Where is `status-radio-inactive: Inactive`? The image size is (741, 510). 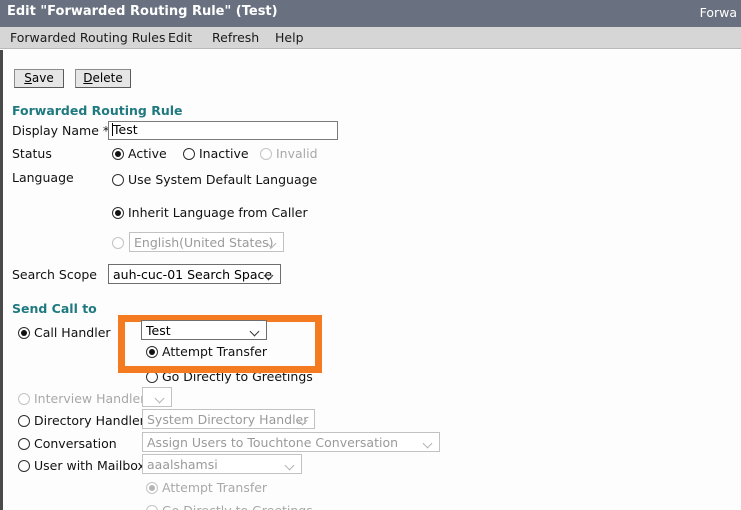 status-radio-inactive: Inactive is located at coordinates (216, 153).